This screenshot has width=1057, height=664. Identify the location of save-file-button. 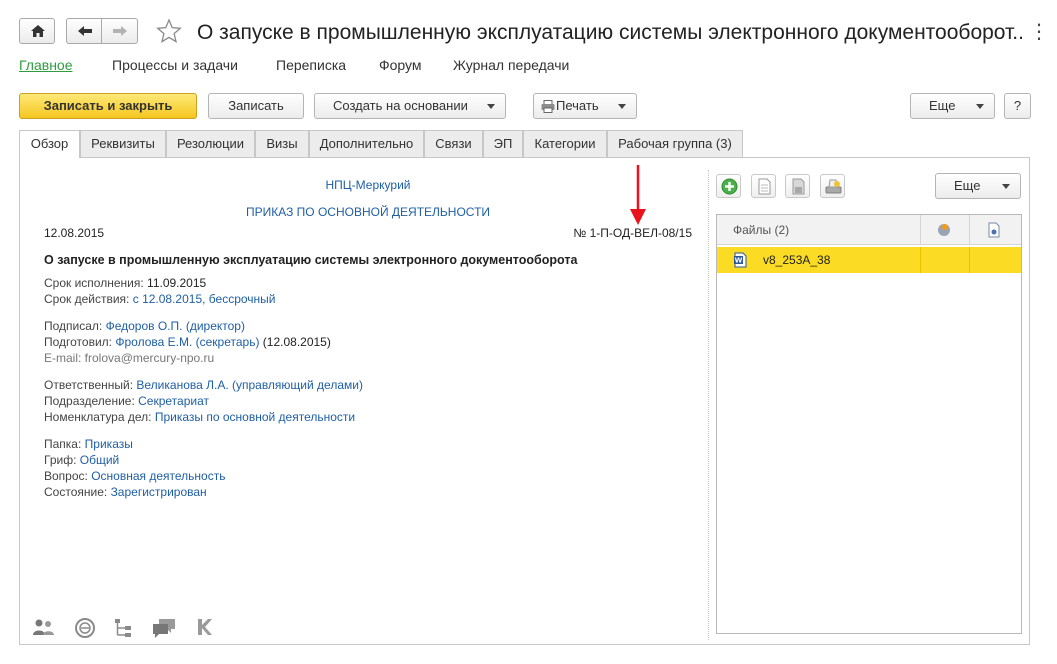
(797, 186).